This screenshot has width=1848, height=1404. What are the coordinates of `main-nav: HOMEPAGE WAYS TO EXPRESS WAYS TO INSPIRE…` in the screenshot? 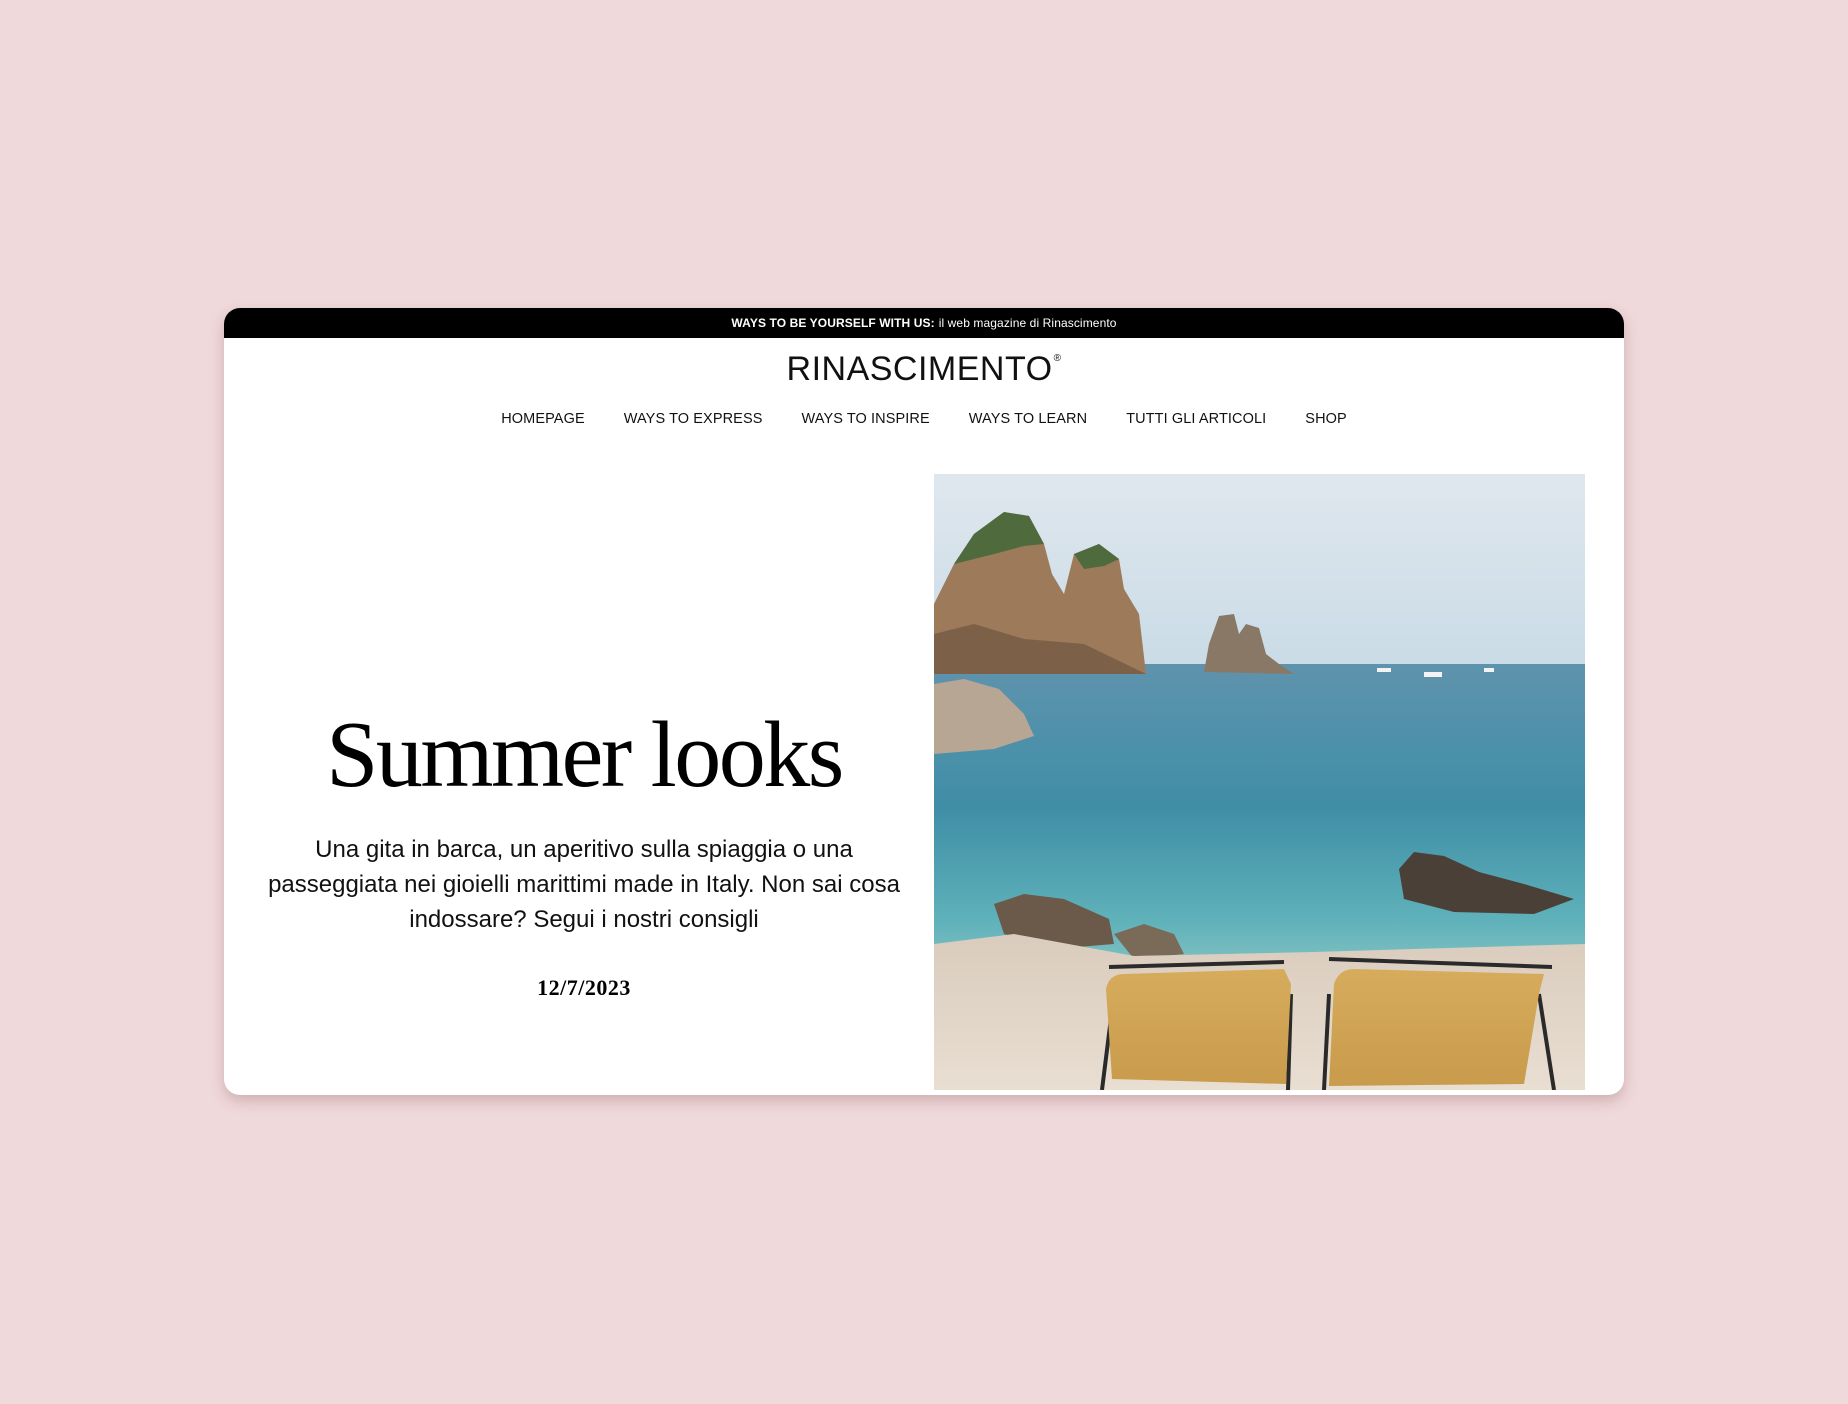 It's located at (924, 419).